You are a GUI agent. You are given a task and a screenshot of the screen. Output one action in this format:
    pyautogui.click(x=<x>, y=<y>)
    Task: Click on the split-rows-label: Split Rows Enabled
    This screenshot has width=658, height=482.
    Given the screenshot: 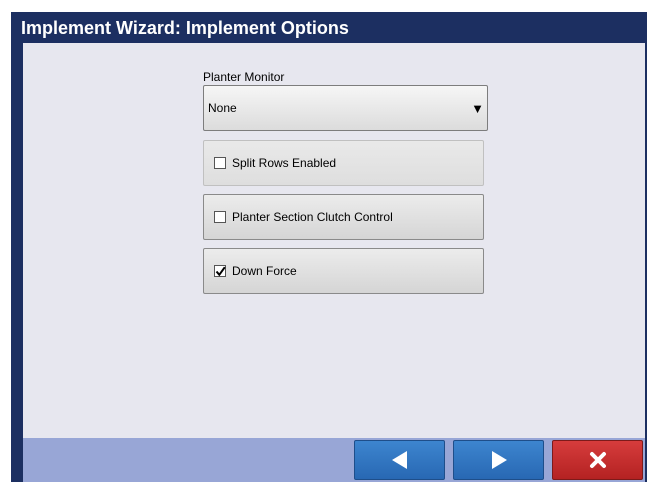 What is the action you would take?
    pyautogui.click(x=284, y=163)
    